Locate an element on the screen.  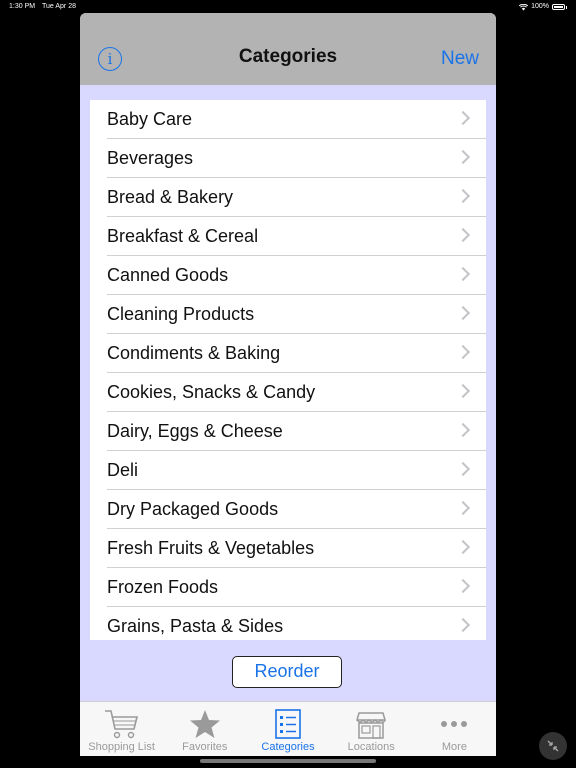
category-label: Beverages is located at coordinates (150, 158).